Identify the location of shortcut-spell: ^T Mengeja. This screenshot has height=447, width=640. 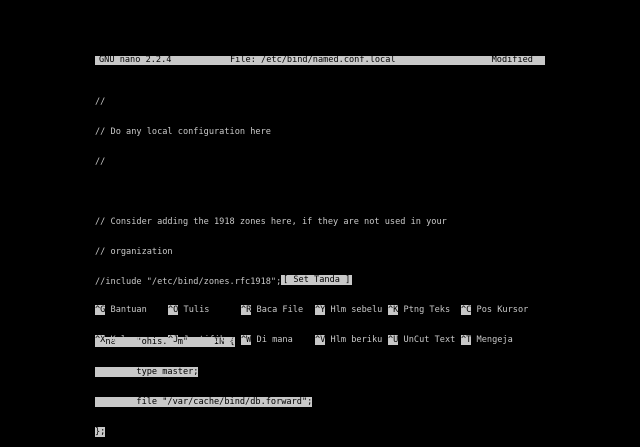
(487, 340).